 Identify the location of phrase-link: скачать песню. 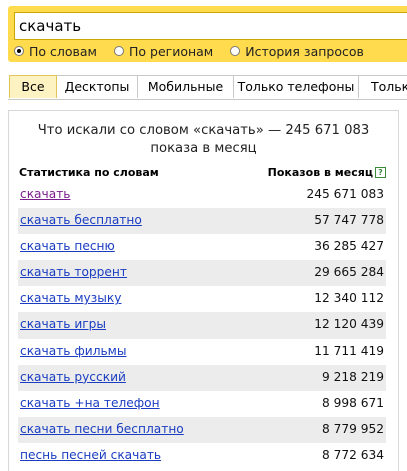
(67, 246).